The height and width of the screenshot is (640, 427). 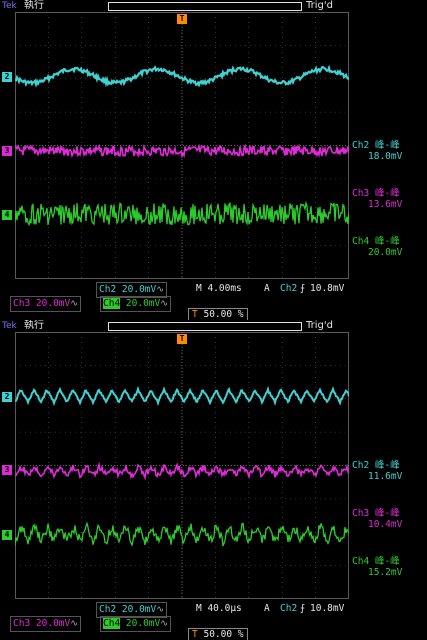 I want to click on ch4-measurement-value: 20.0mV, so click(x=385, y=252).